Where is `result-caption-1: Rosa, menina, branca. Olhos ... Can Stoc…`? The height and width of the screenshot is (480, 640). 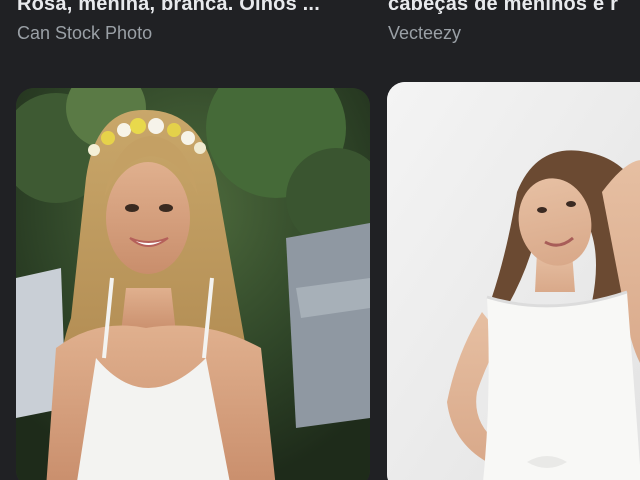
result-caption-1: Rosa, menina, branca. Olhos ... Can Stoc… is located at coordinates (183, 22).